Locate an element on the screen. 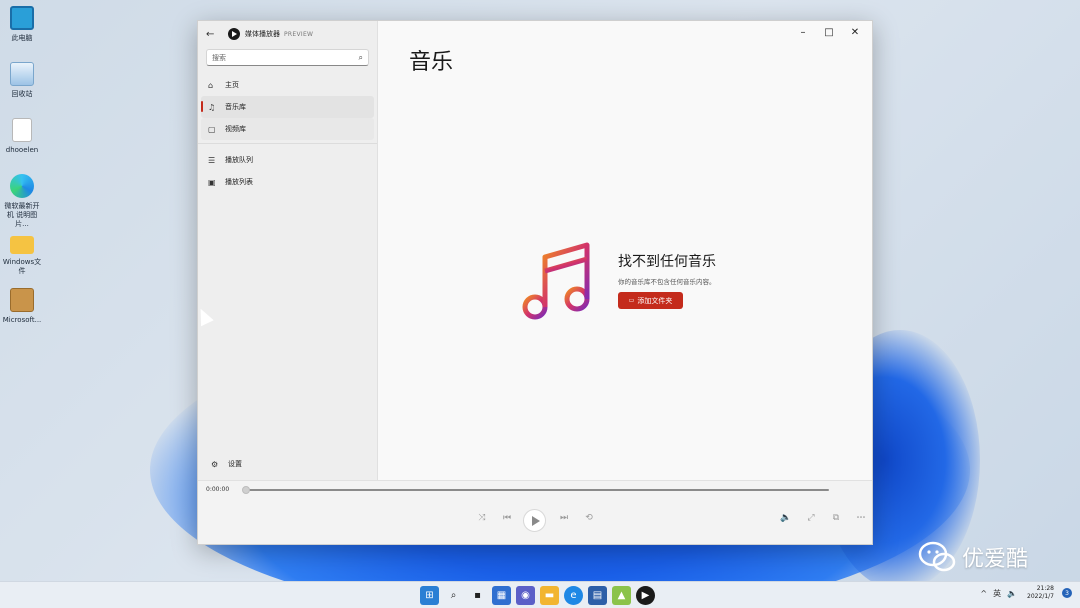  nav-item-video-library: ▢ 视频库 is located at coordinates (287, 129).